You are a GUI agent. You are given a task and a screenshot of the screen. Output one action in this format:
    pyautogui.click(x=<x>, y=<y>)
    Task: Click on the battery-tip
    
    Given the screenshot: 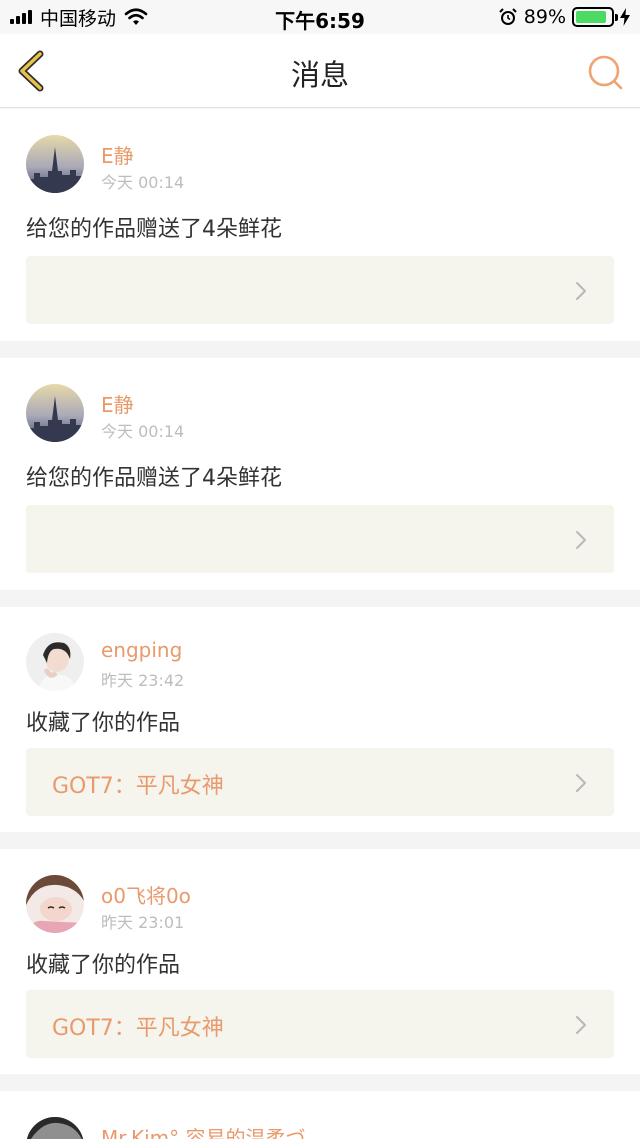 What is the action you would take?
    pyautogui.click(x=616, y=17)
    